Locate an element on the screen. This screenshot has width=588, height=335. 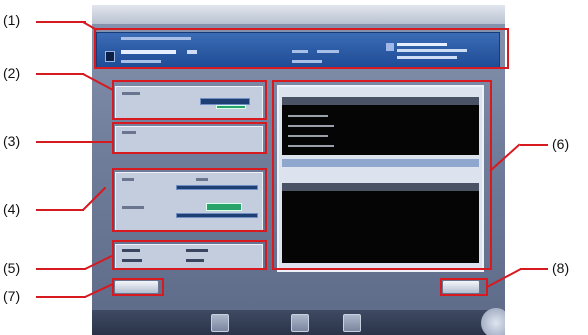
callout-label-2: (2) is located at coordinates (12, 73).